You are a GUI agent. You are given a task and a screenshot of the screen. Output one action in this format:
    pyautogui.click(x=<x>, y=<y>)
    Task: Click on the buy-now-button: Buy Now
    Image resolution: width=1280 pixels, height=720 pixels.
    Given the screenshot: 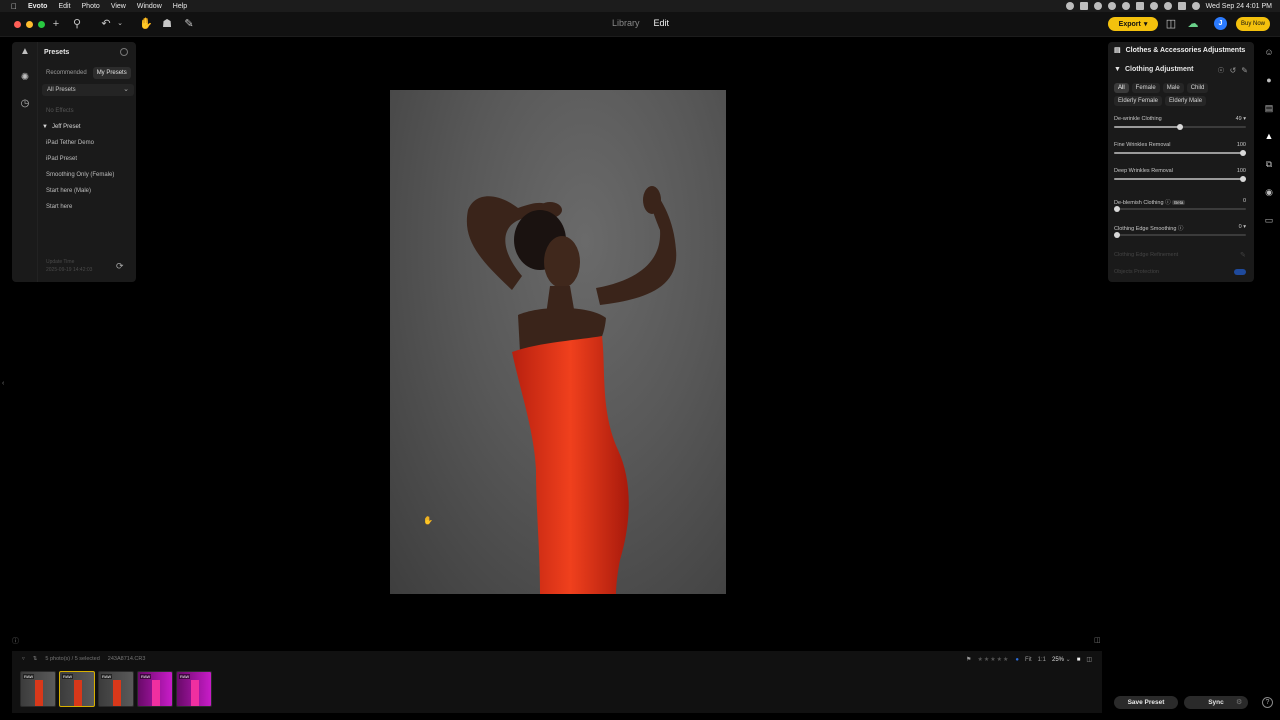 What is the action you would take?
    pyautogui.click(x=1253, y=24)
    